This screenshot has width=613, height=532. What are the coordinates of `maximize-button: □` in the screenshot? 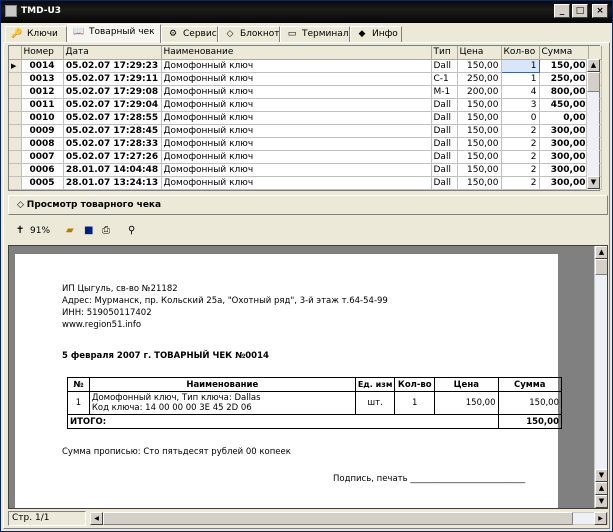 It's located at (580, 11).